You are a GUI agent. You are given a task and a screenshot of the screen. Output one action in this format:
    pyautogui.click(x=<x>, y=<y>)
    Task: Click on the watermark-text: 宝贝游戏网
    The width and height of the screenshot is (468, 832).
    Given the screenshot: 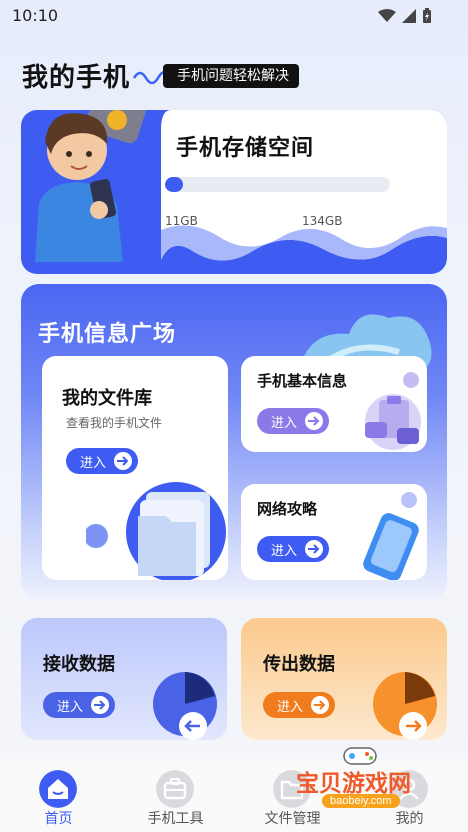 What is the action you would take?
    pyautogui.click(x=353, y=784)
    